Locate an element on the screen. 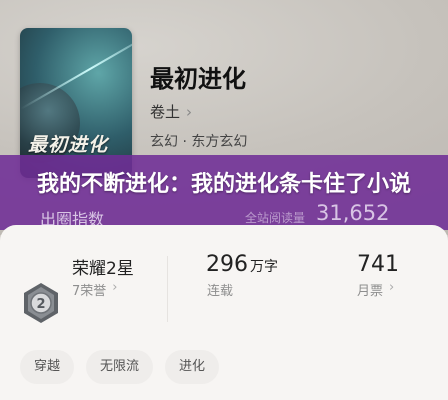 Image resolution: width=448 pixels, height=400 pixels. monthly-tickets-label: 月票 is located at coordinates (370, 291).